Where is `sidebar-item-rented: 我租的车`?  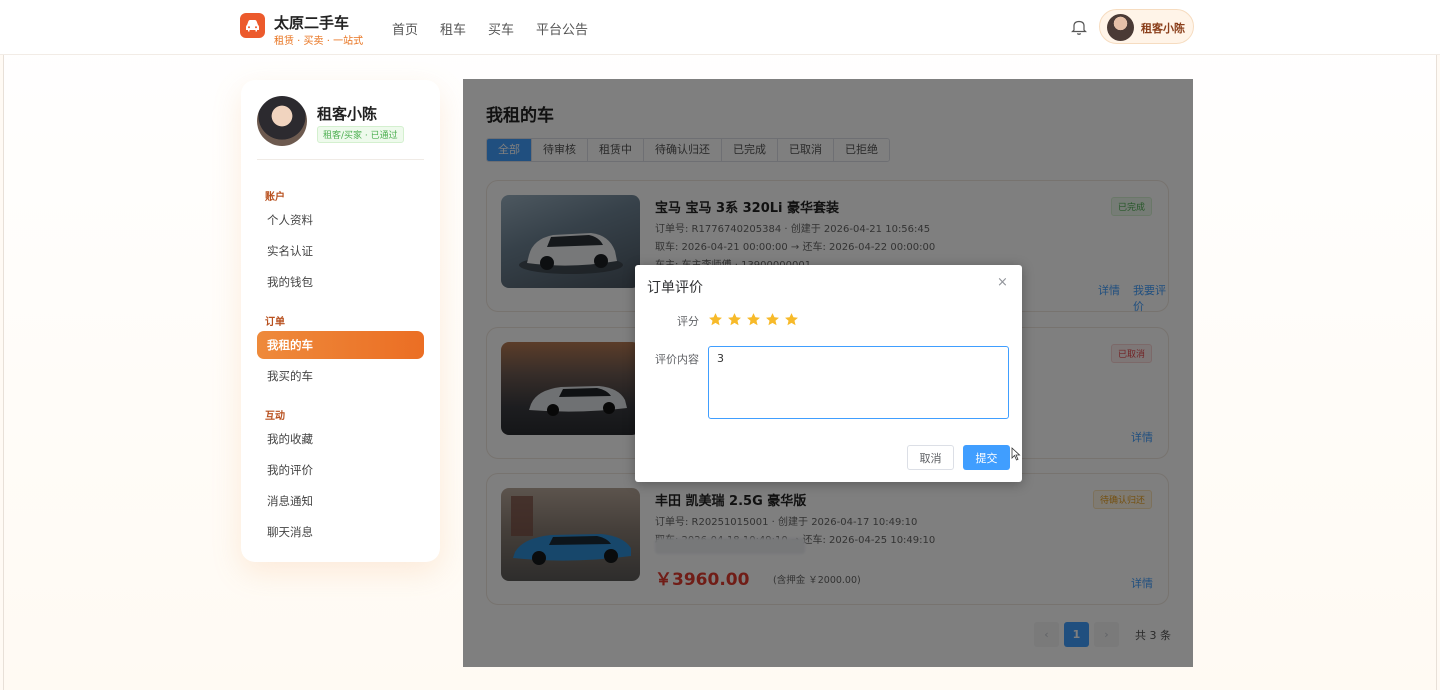
sidebar-item-rented: 我租的车 is located at coordinates (340, 345).